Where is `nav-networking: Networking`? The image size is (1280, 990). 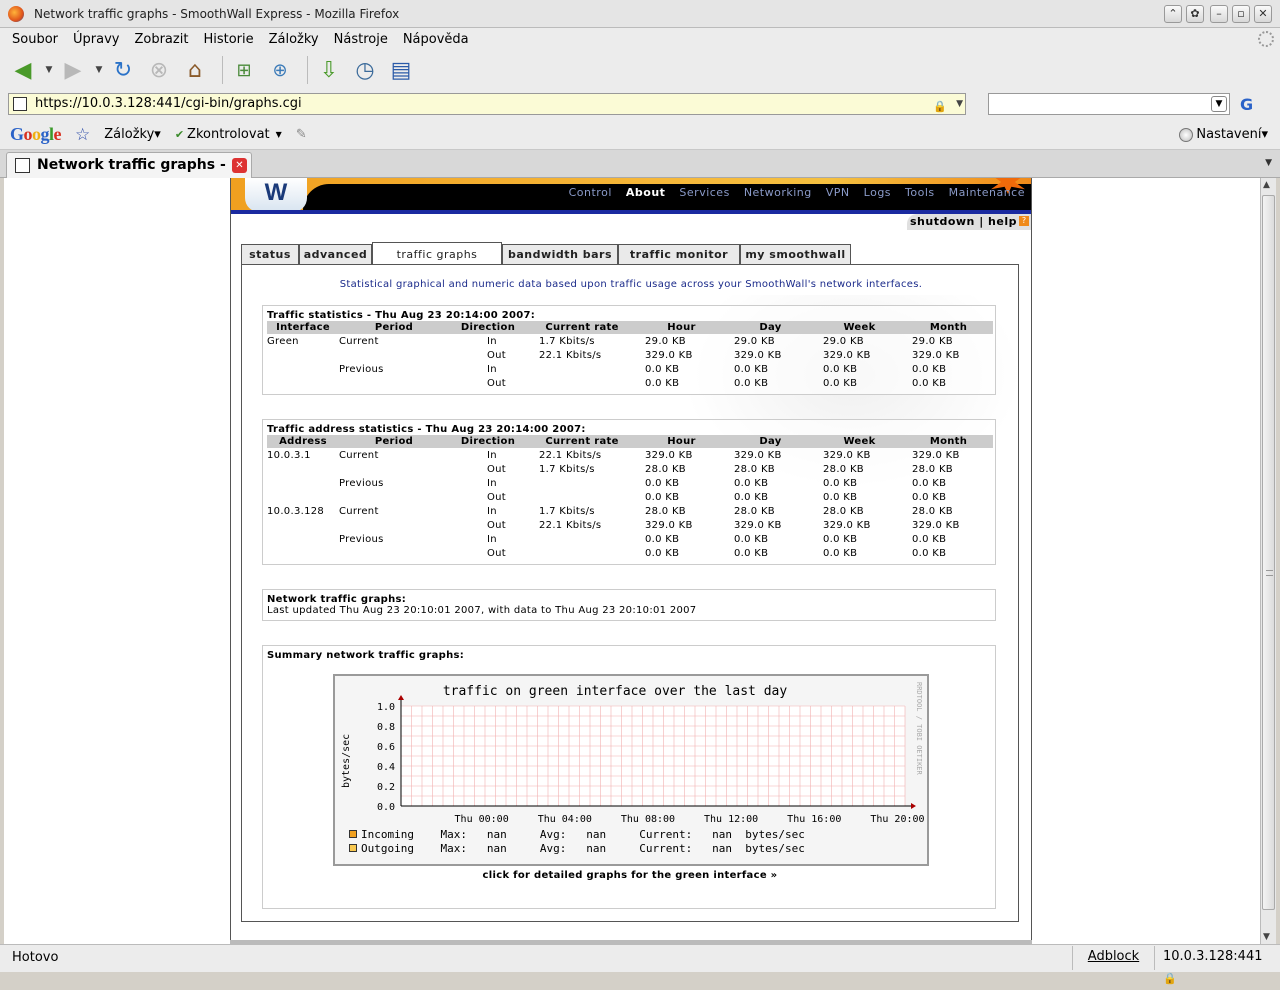
nav-networking: Networking is located at coordinates (778, 192).